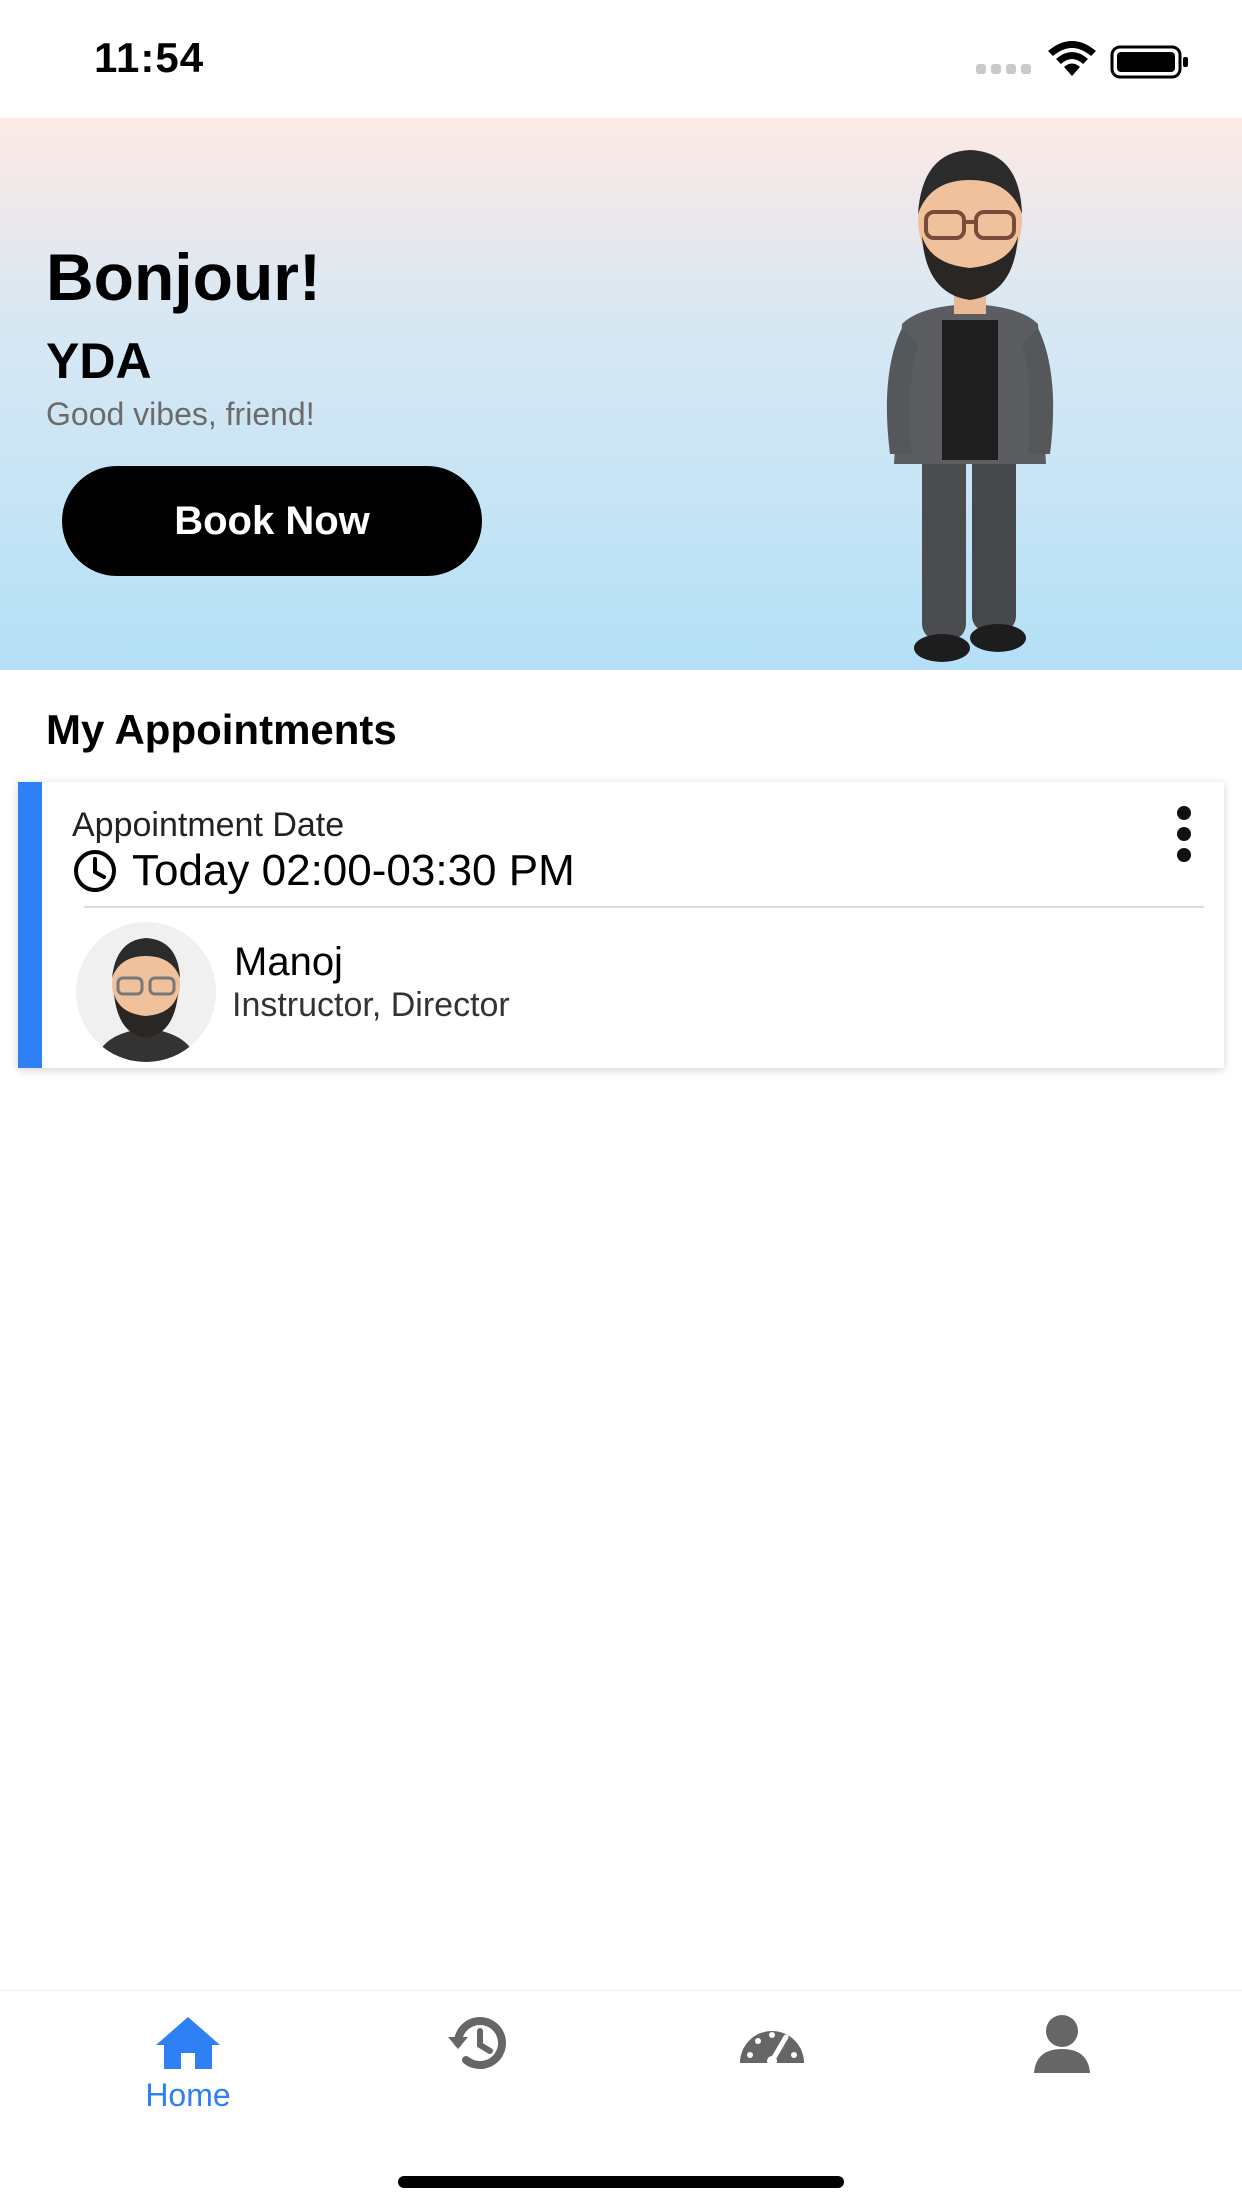 The image size is (1242, 2209). Describe the element at coordinates (221, 729) in the screenshot. I see `appointments-section-title: My Appointments` at that location.